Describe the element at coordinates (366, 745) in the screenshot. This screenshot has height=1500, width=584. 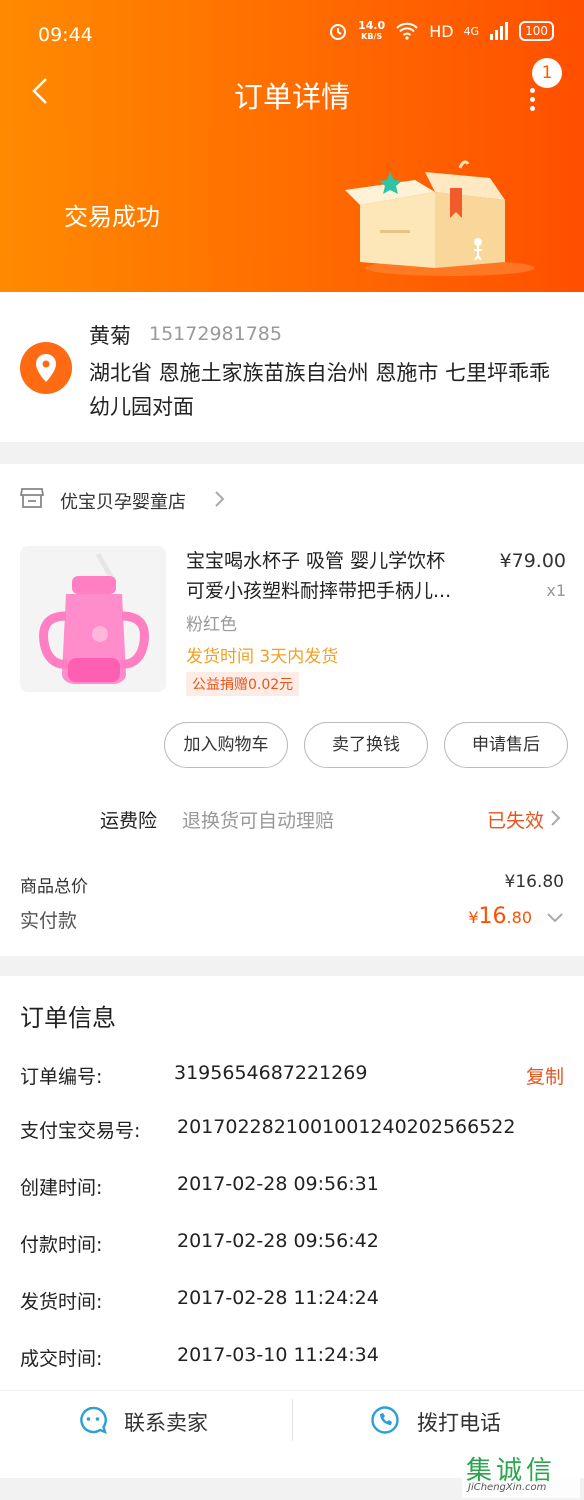
I see `resell-button: 卖了换钱` at that location.